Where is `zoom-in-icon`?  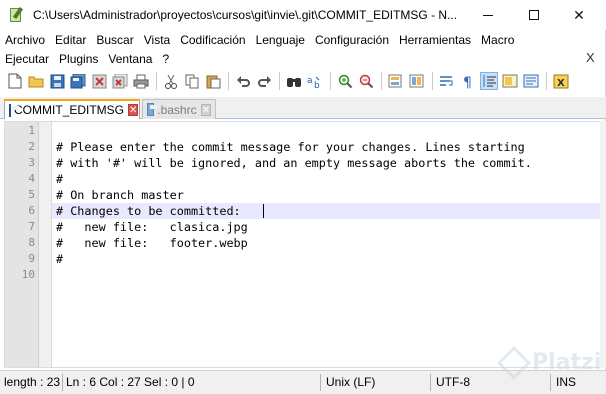
zoom-in-icon is located at coordinates (345, 81).